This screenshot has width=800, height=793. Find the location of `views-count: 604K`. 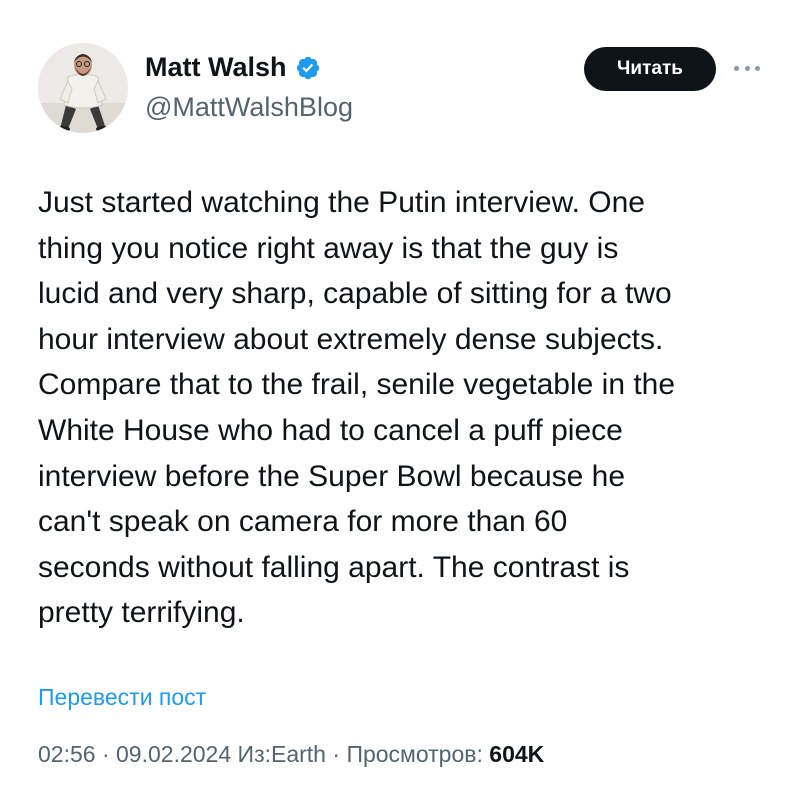

views-count: 604K is located at coordinates (516, 754).